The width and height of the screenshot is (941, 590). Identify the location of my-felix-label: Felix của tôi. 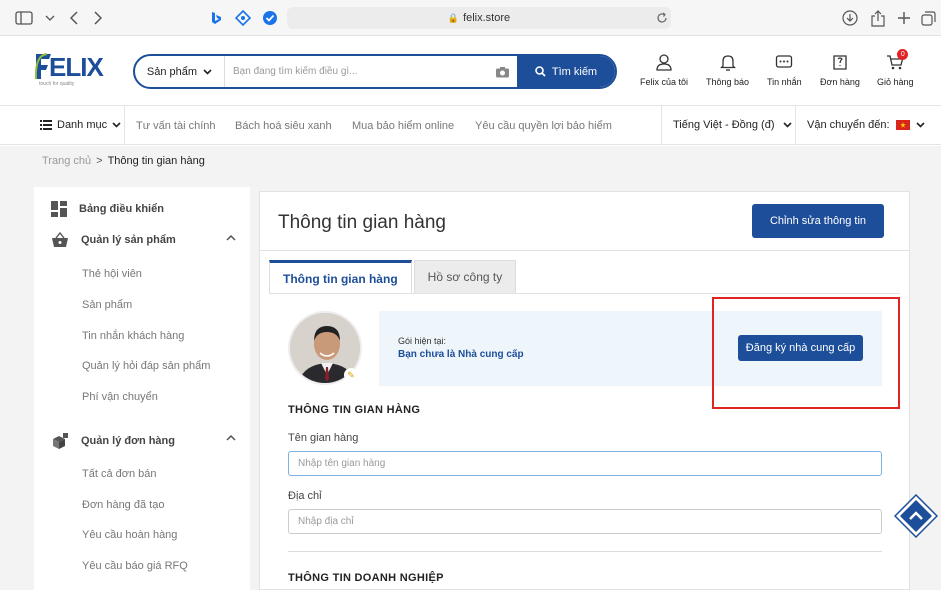
(664, 82).